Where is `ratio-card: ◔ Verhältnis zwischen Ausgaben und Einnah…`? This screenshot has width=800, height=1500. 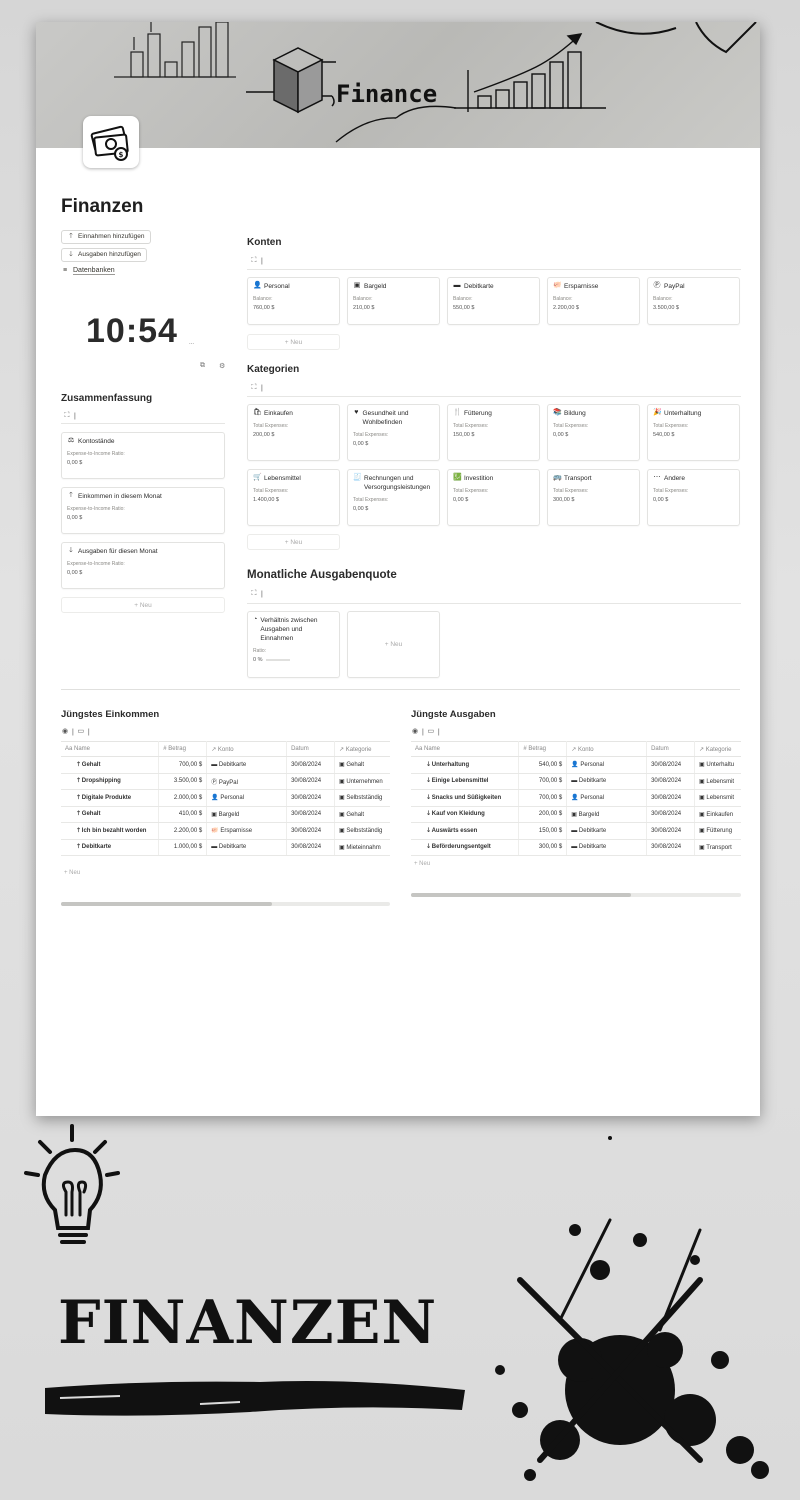
ratio-card: ◔ Verhältnis zwischen Ausgaben und Einnah… is located at coordinates (293, 644).